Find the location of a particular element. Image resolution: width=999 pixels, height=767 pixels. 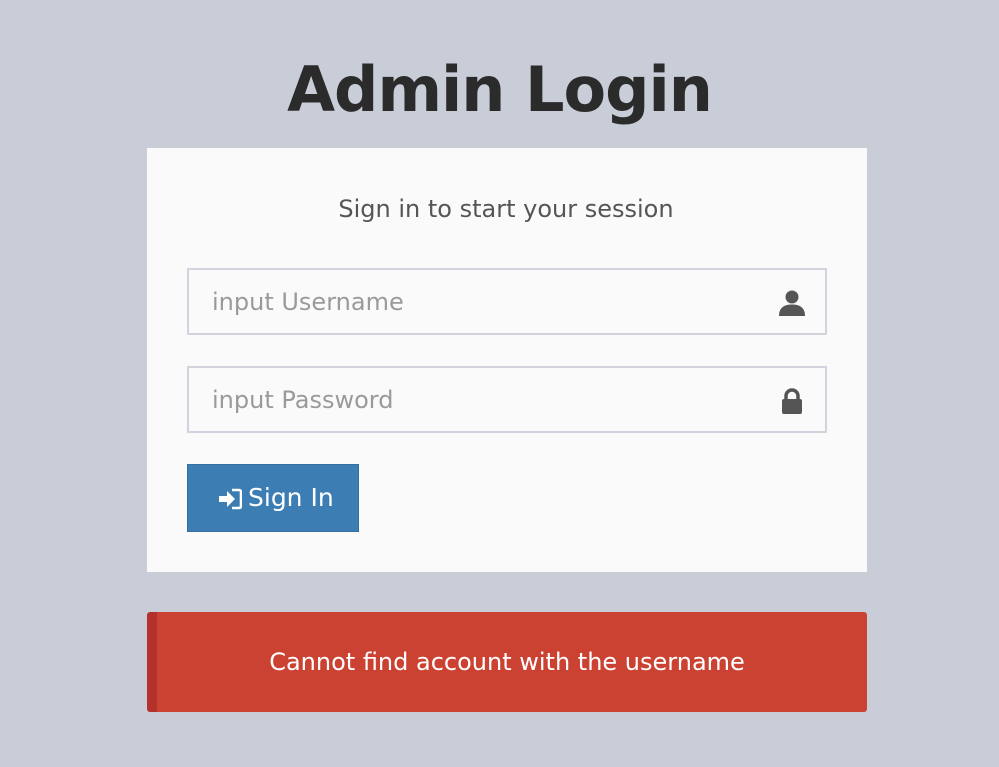

password-field is located at coordinates (507, 399).